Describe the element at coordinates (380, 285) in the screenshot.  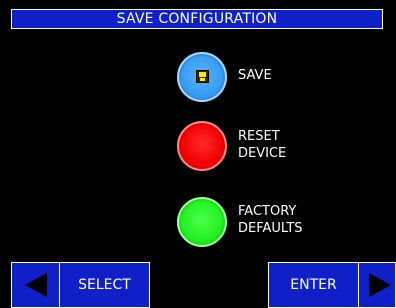
I see `right-arrow-icon` at that location.